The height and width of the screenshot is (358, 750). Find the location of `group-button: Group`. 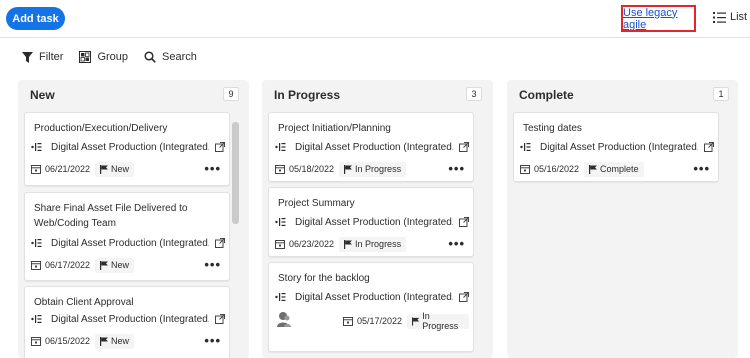

group-button: Group is located at coordinates (103, 57).